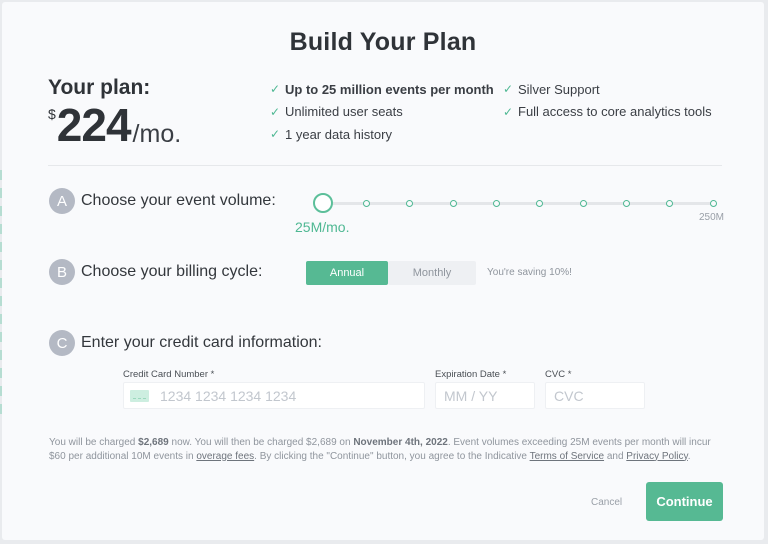 The image size is (768, 544). What do you see at coordinates (567, 456) in the screenshot?
I see `terms-of-service-link: Terms of Service` at bounding box center [567, 456].